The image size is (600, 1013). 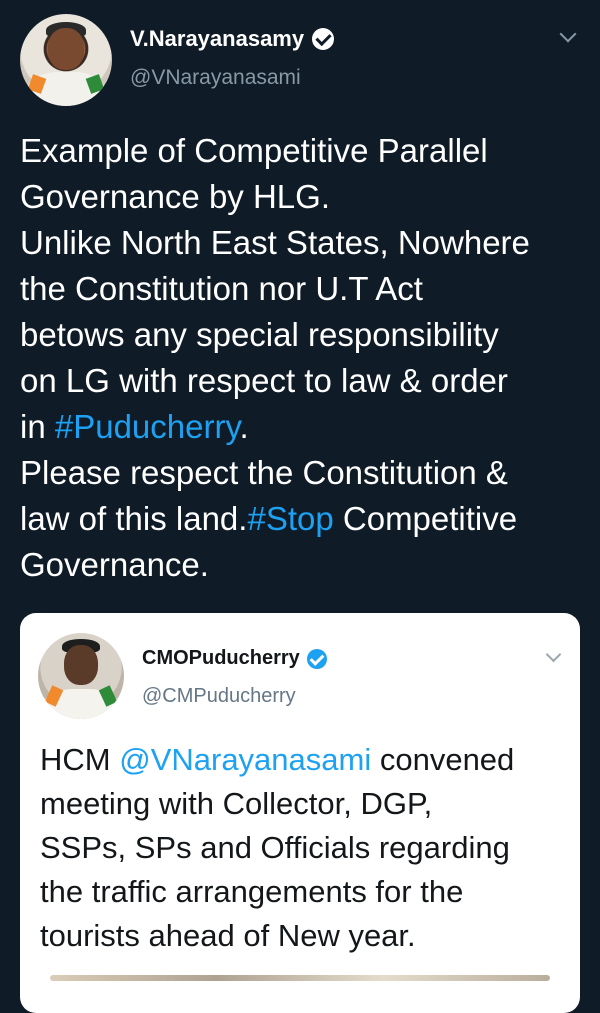 What do you see at coordinates (236, 803) in the screenshot?
I see `quoted-line: meeting with Collector, DGP,` at bounding box center [236, 803].